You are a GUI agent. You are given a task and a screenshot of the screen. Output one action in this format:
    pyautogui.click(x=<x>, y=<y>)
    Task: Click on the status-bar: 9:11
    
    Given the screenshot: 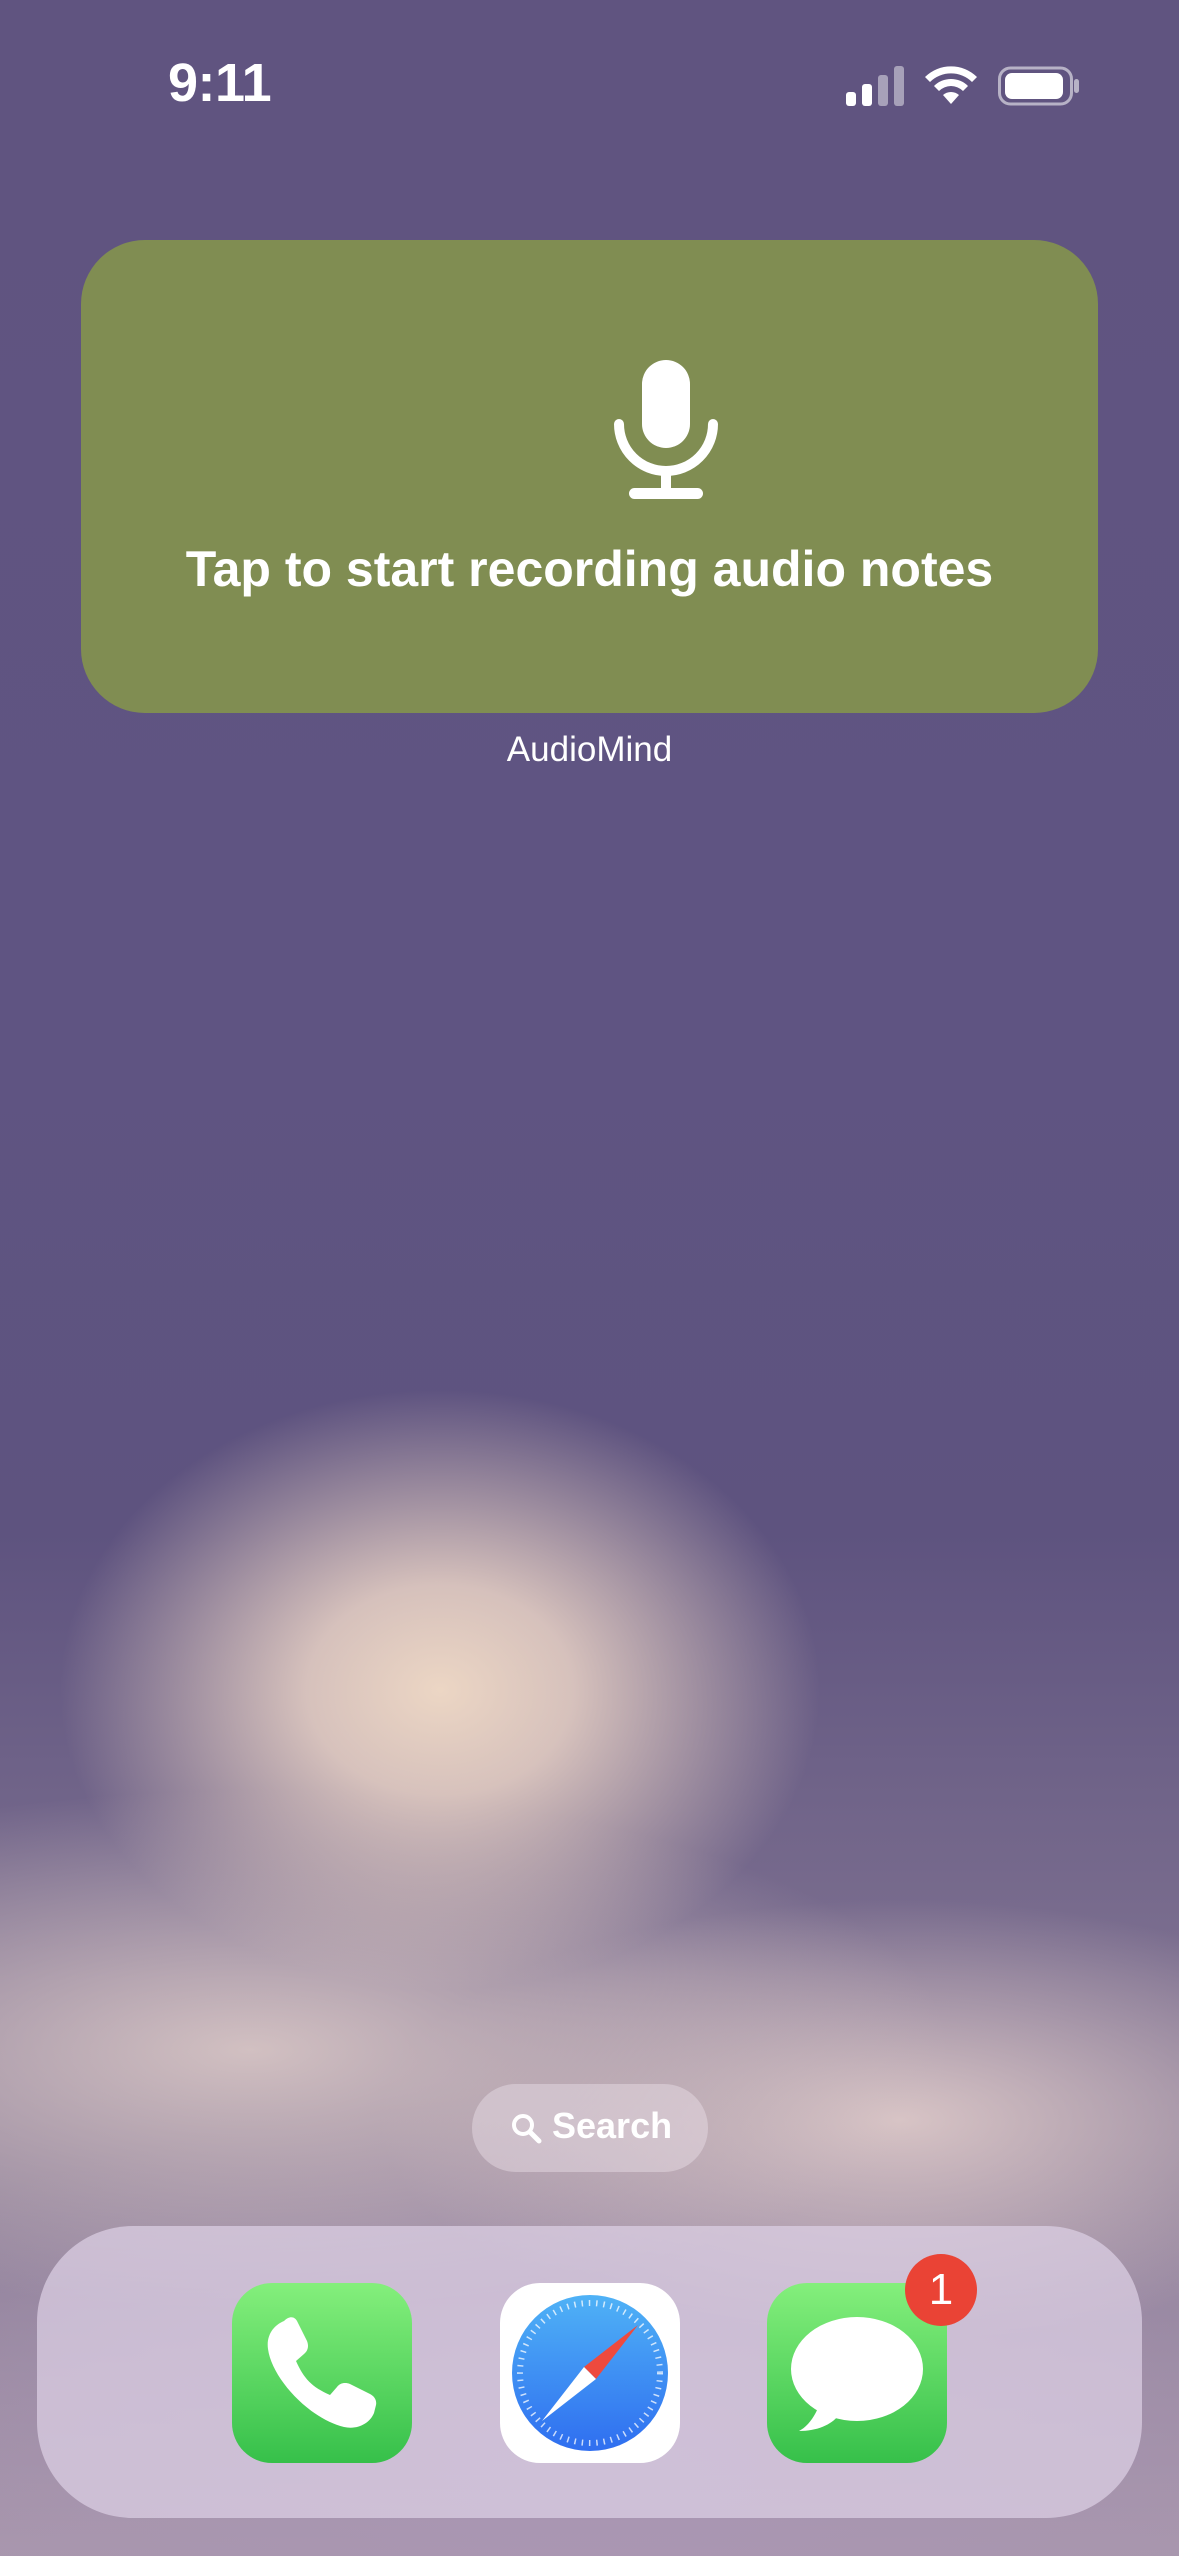 What is the action you would take?
    pyautogui.click(x=589, y=85)
    